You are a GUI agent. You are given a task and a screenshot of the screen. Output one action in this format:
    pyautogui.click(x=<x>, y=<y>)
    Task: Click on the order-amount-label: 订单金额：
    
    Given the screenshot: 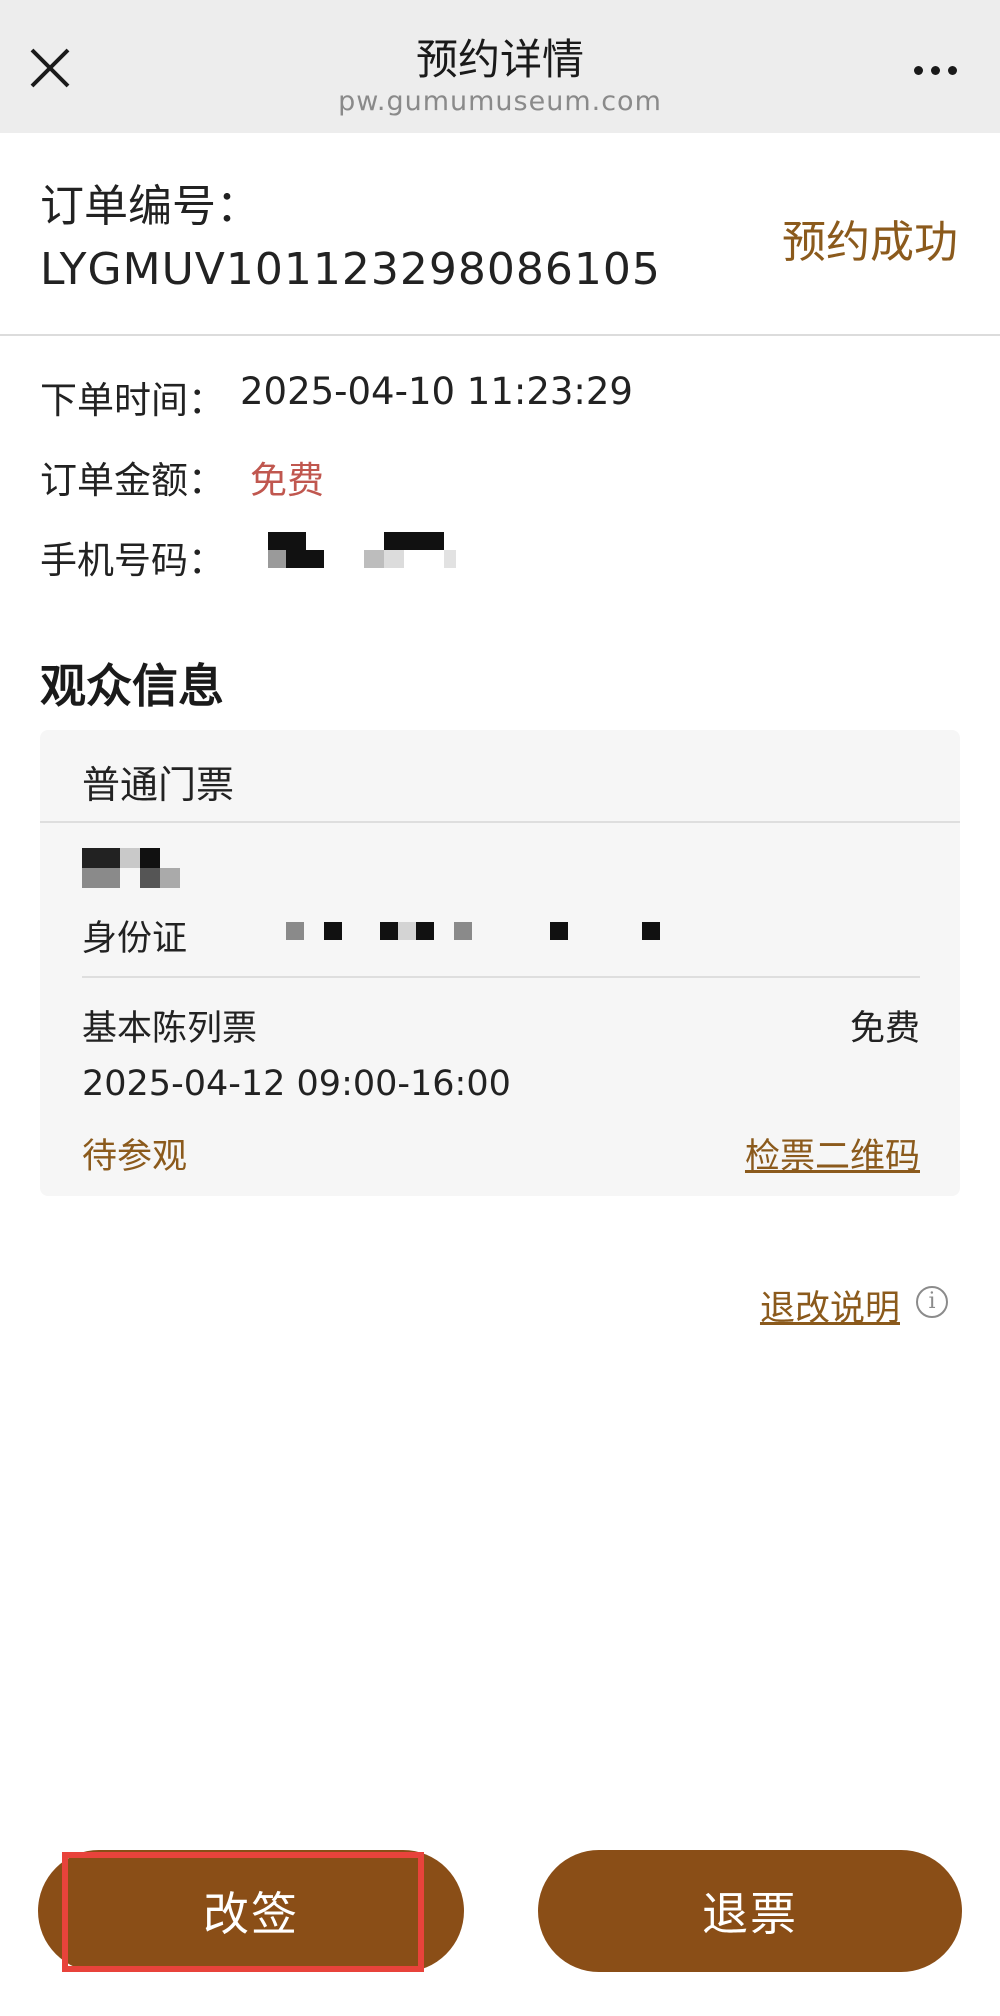 What is the action you would take?
    pyautogui.click(x=132, y=480)
    